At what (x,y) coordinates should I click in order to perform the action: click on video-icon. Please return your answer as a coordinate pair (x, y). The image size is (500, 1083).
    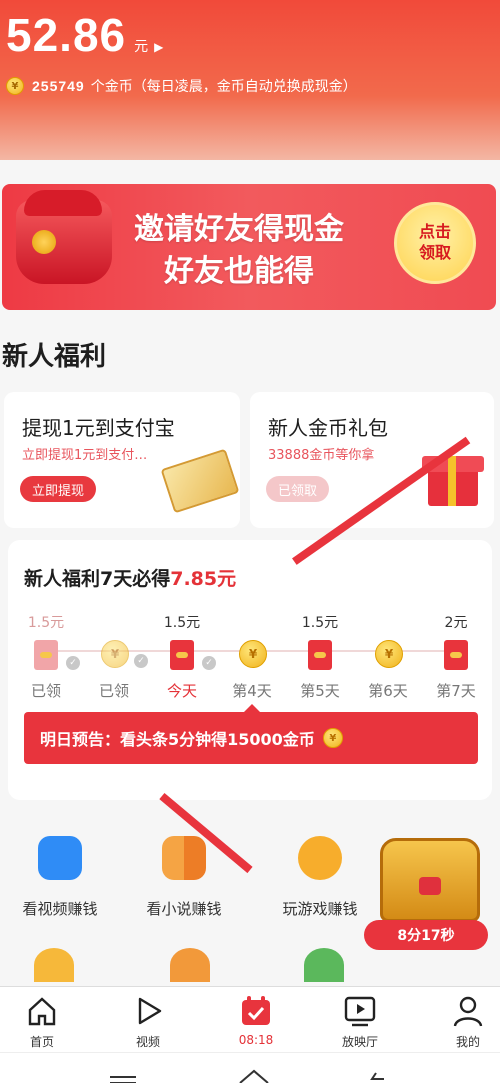
    Looking at the image, I should click on (60, 858).